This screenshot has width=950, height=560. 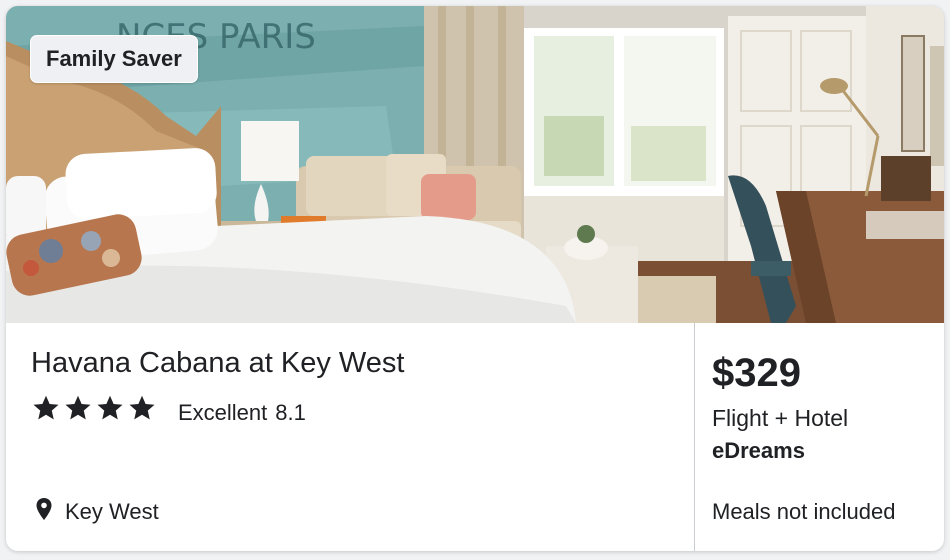 What do you see at coordinates (758, 450) in the screenshot?
I see `provider-name: eDreams` at bounding box center [758, 450].